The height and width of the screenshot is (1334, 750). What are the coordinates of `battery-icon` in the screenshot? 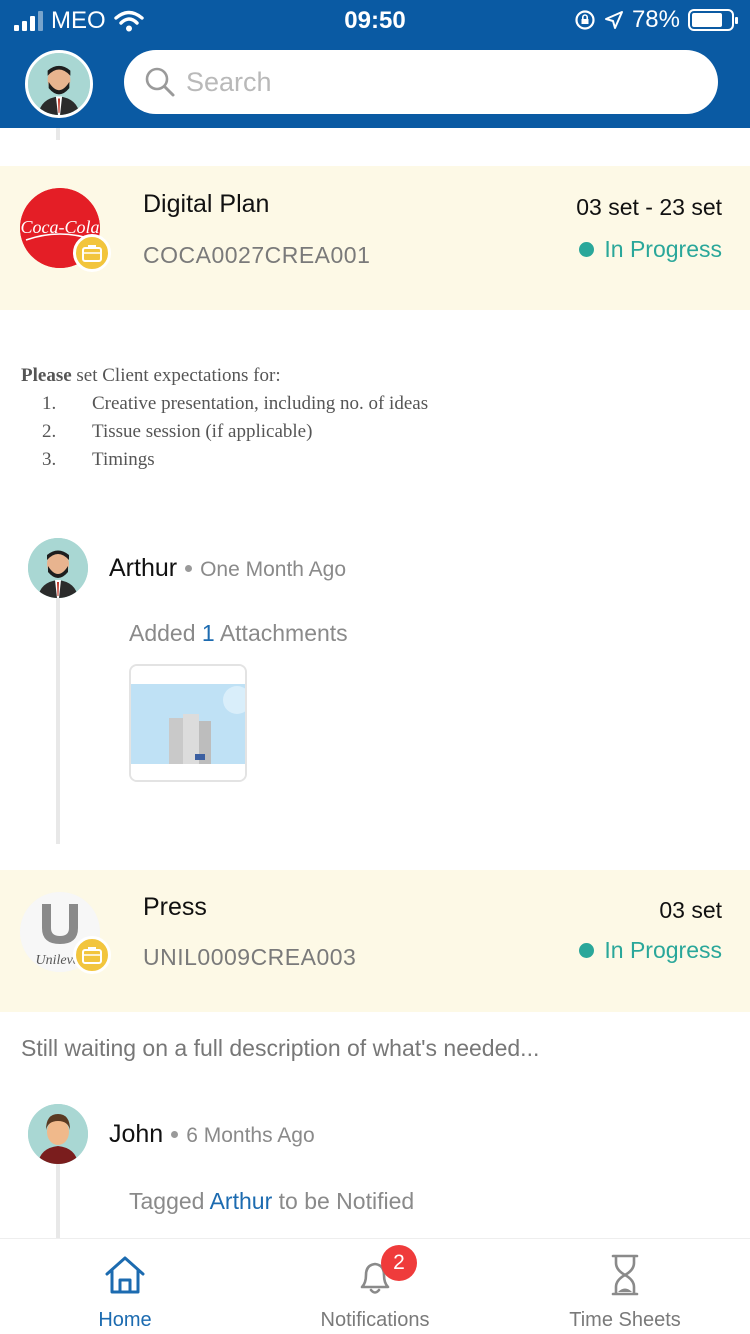 It's located at (713, 20).